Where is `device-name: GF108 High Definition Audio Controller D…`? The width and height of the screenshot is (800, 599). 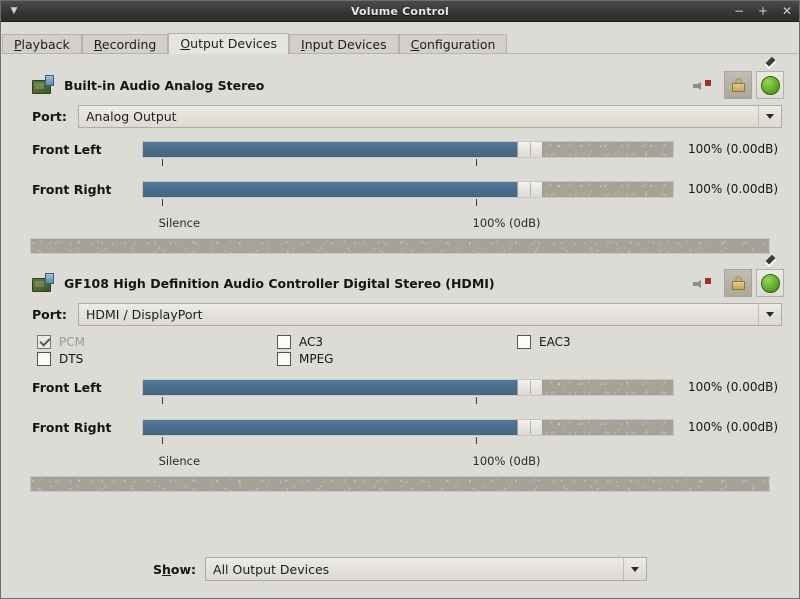
device-name: GF108 High Definition Audio Controller D… is located at coordinates (279, 283).